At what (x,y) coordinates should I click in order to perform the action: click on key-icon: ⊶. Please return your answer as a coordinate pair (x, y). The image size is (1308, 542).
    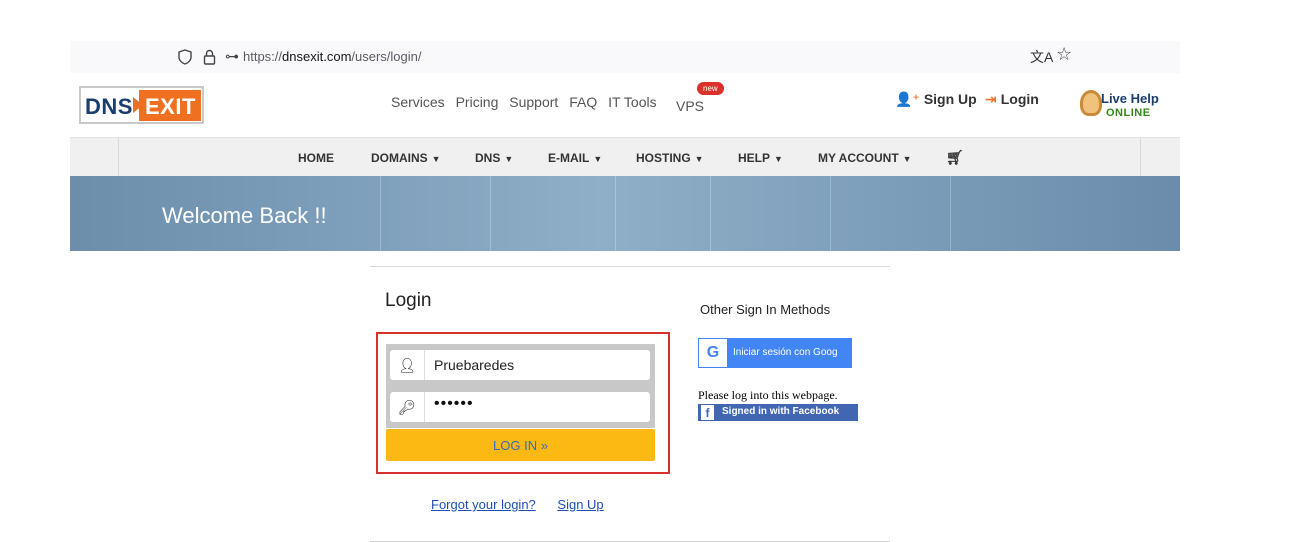
    Looking at the image, I should click on (232, 56).